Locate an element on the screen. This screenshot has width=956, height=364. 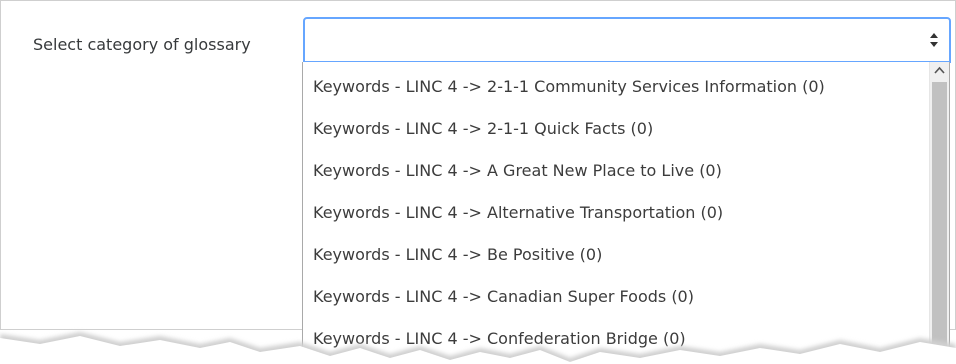
scroll-up-arrow-icon is located at coordinates (939, 71).